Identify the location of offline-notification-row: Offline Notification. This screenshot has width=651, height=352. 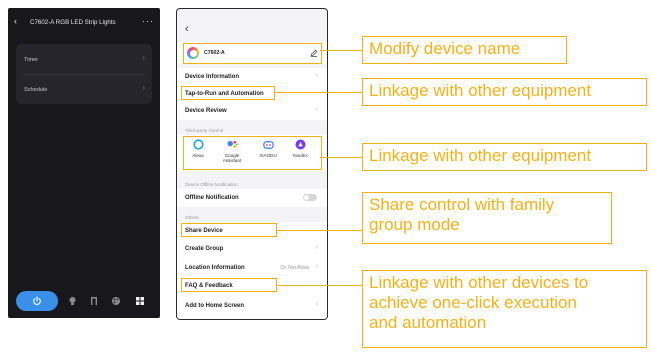
(252, 198).